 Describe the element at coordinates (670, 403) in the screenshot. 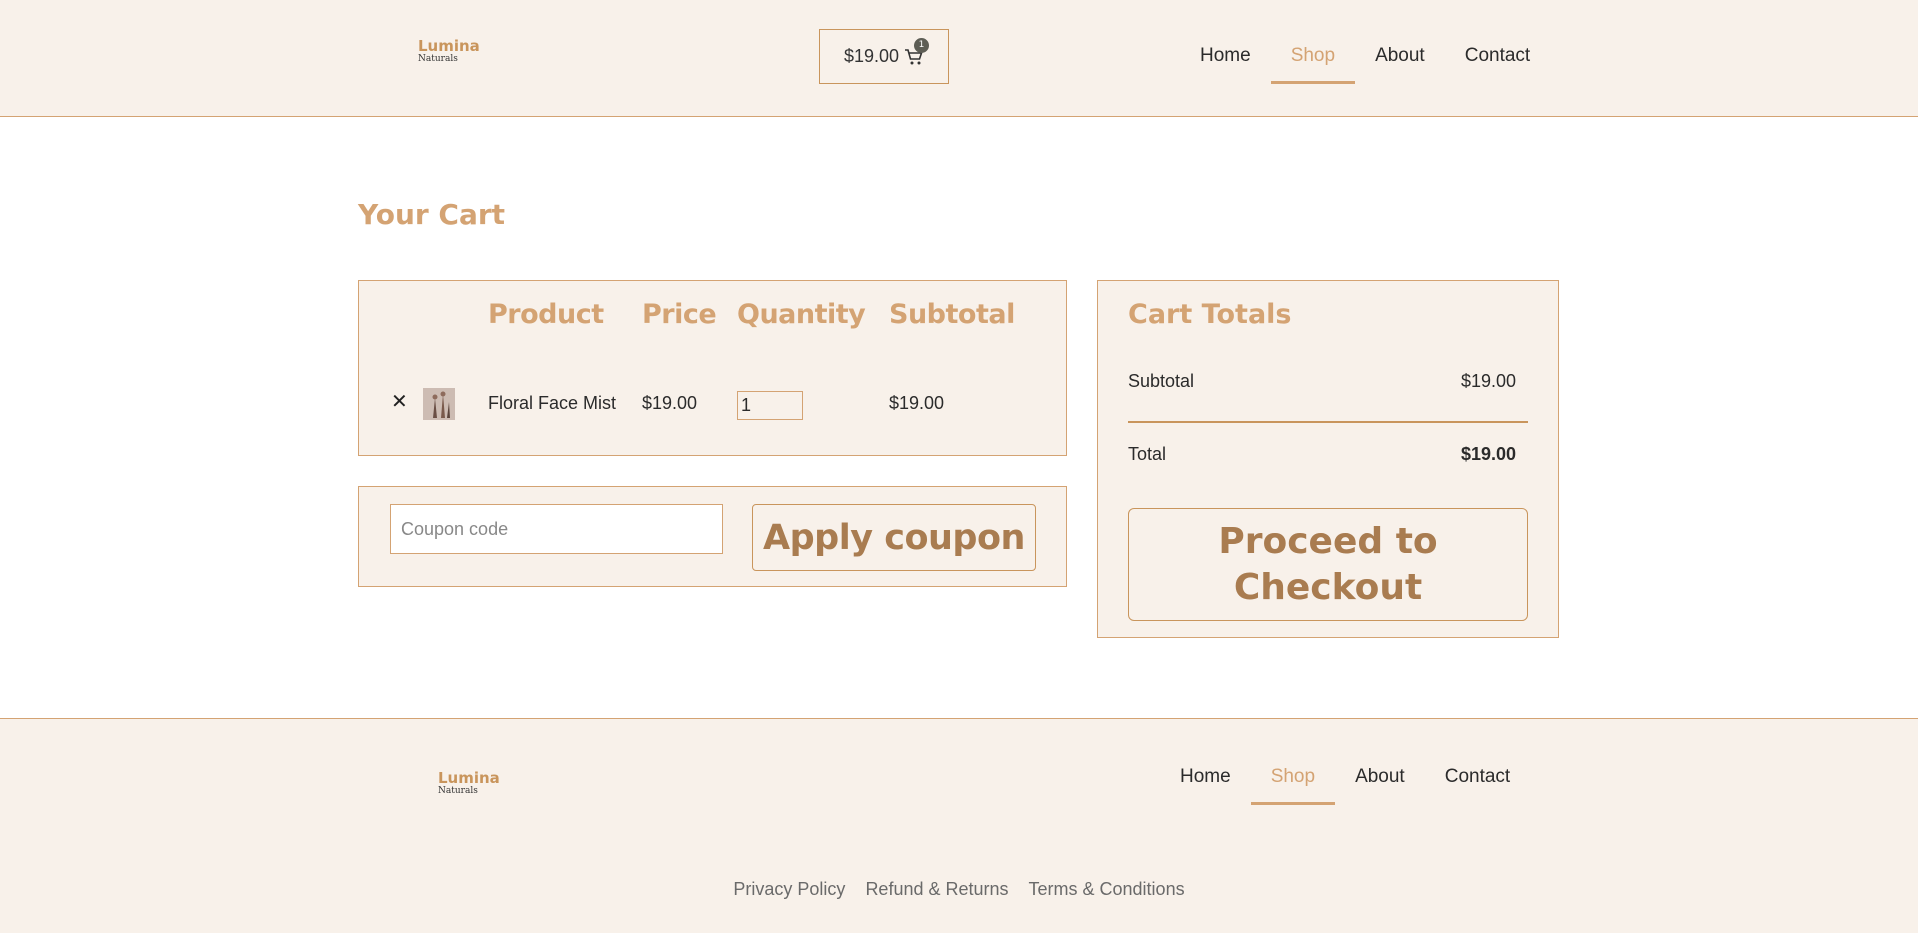

I see `product-price: $19.00` at that location.